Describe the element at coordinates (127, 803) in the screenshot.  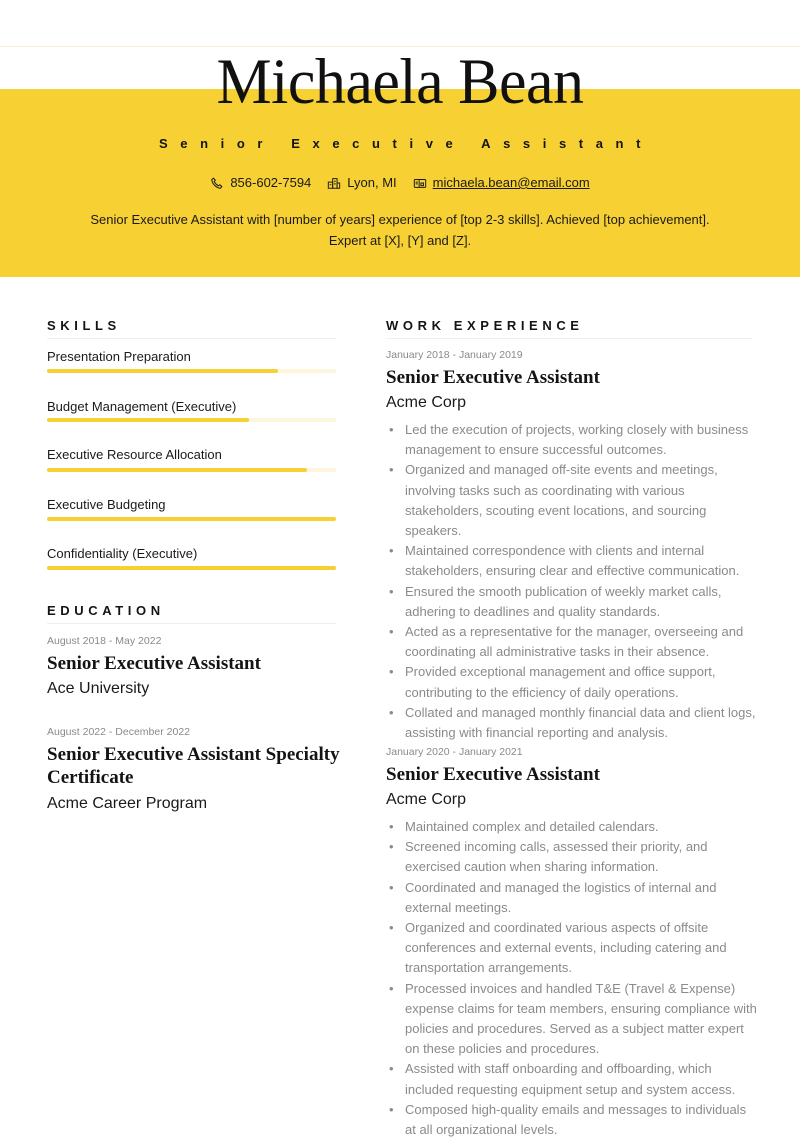
I see `education-school: Acme Career Program` at that location.